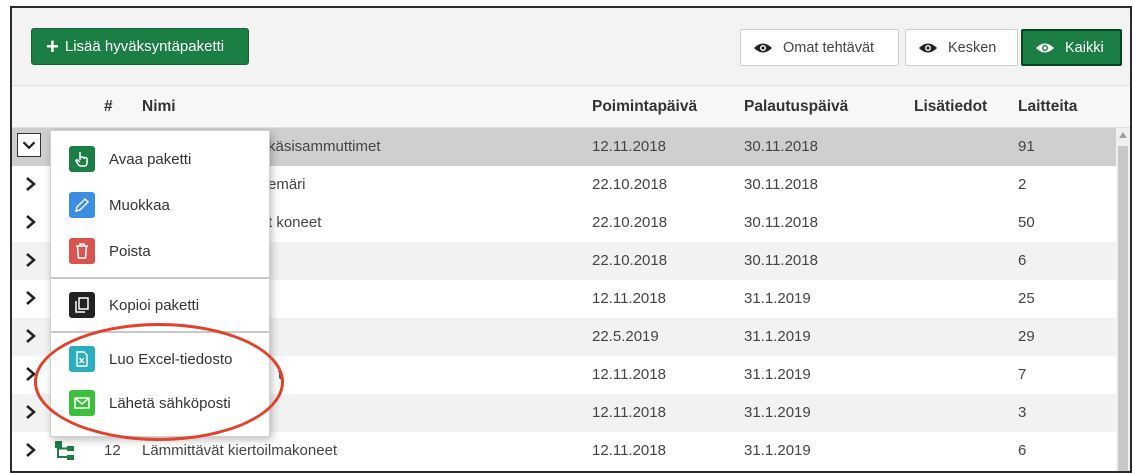 This screenshot has height=473, width=1133. Describe the element at coordinates (82, 359) in the screenshot. I see `excel-file-icon` at that location.